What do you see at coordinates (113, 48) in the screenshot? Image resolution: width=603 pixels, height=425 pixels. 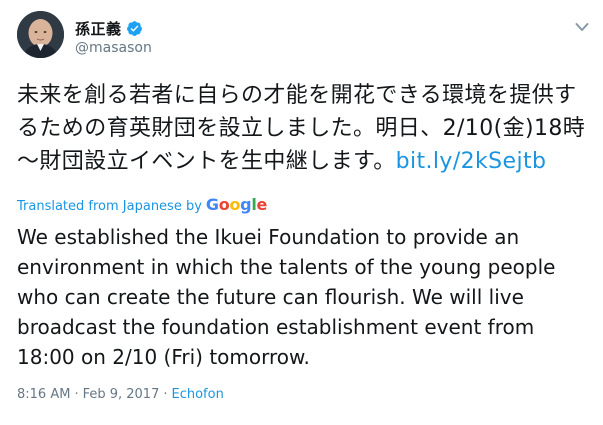 I see `username: @masason` at bounding box center [113, 48].